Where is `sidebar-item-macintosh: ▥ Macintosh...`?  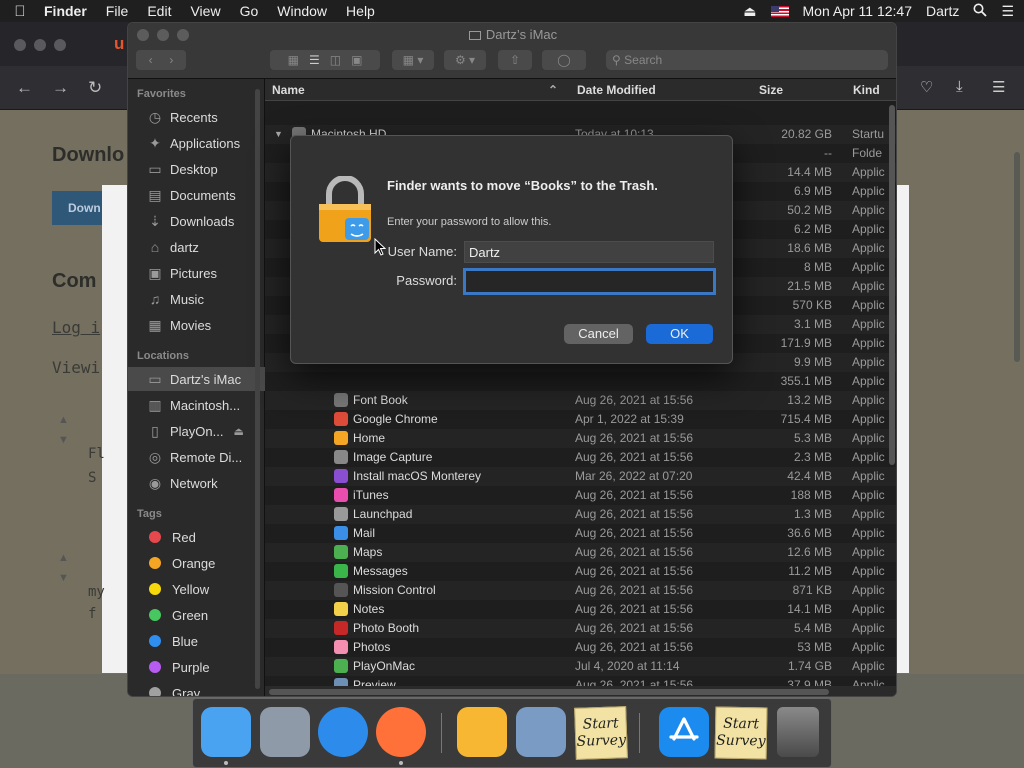
sidebar-item-macintosh: ▥ Macintosh... is located at coordinates (196, 405).